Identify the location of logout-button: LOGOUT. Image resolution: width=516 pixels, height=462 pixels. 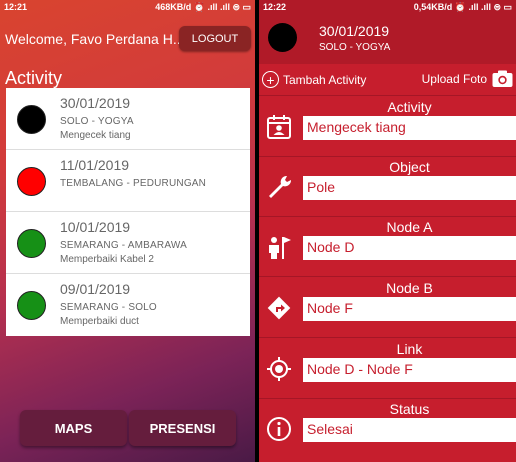
(215, 38).